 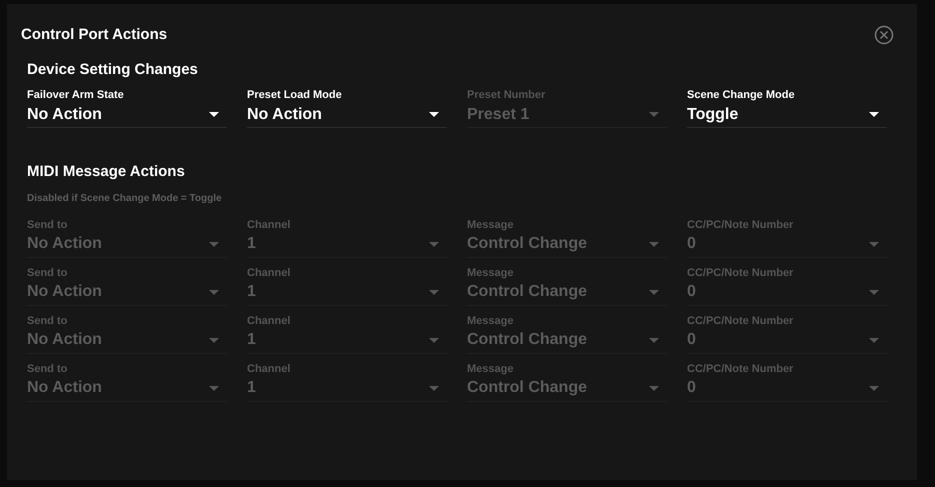 What do you see at coordinates (76, 95) in the screenshot?
I see `field-label: Failover Arm State` at bounding box center [76, 95].